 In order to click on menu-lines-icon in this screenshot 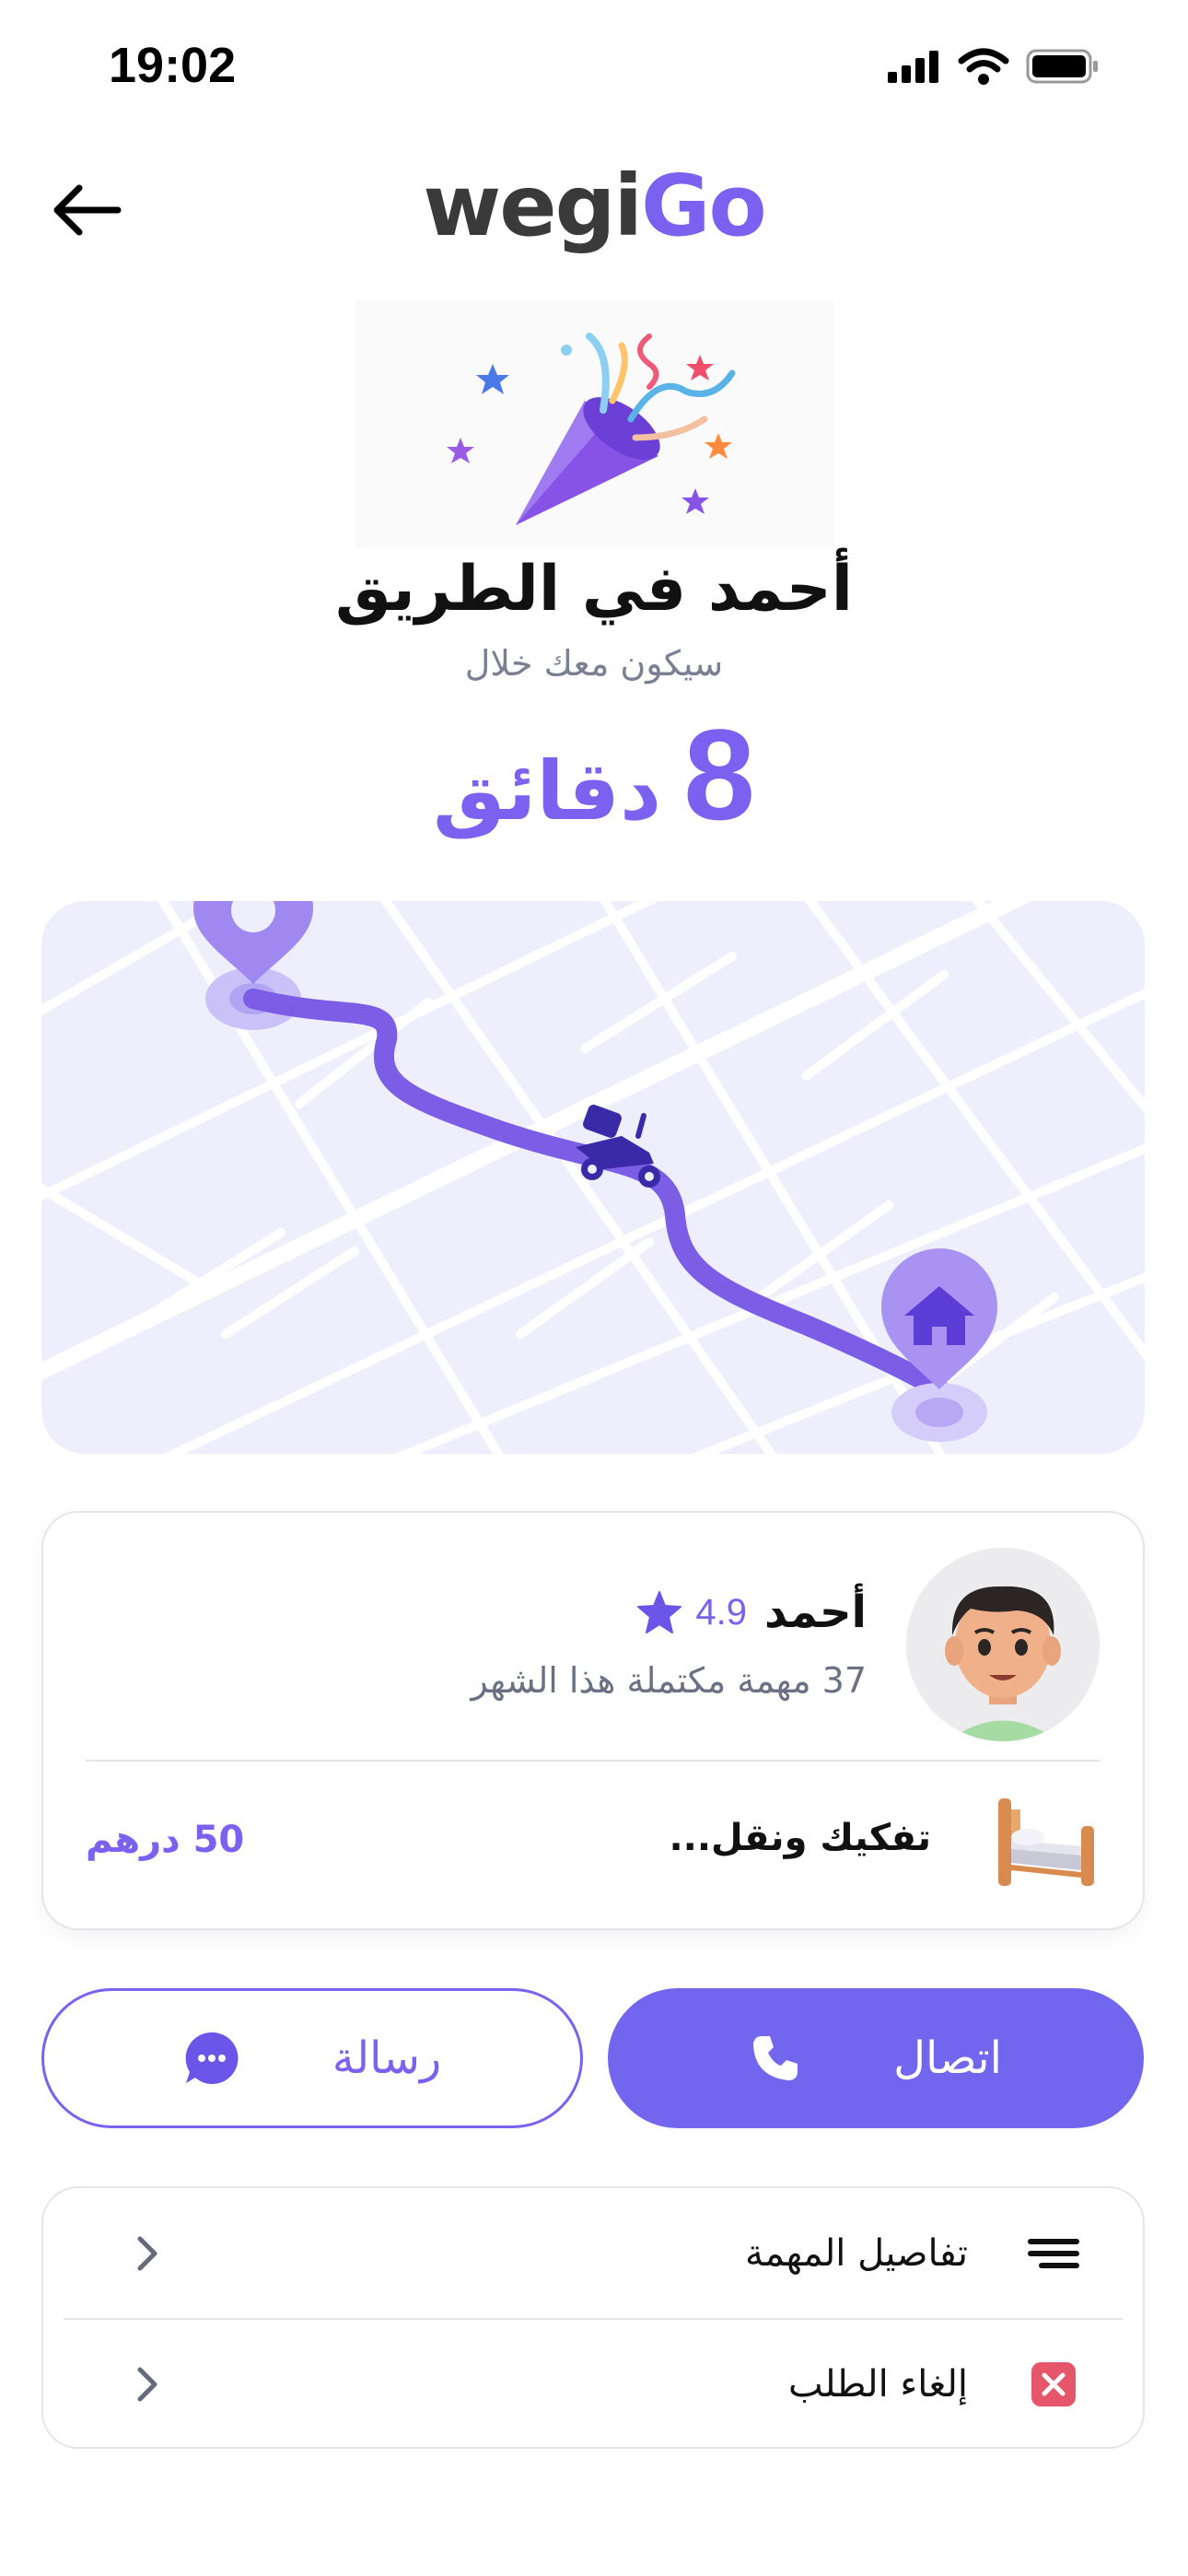, I will do `click(1053, 2253)`.